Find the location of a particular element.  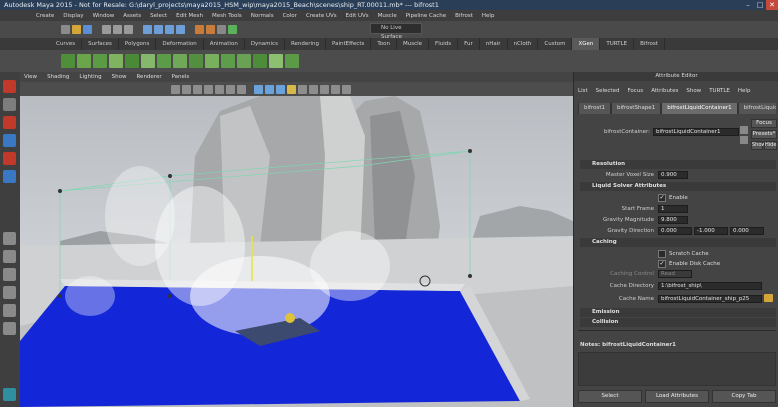

use-all-lights-icon is located at coordinates (291, 89).